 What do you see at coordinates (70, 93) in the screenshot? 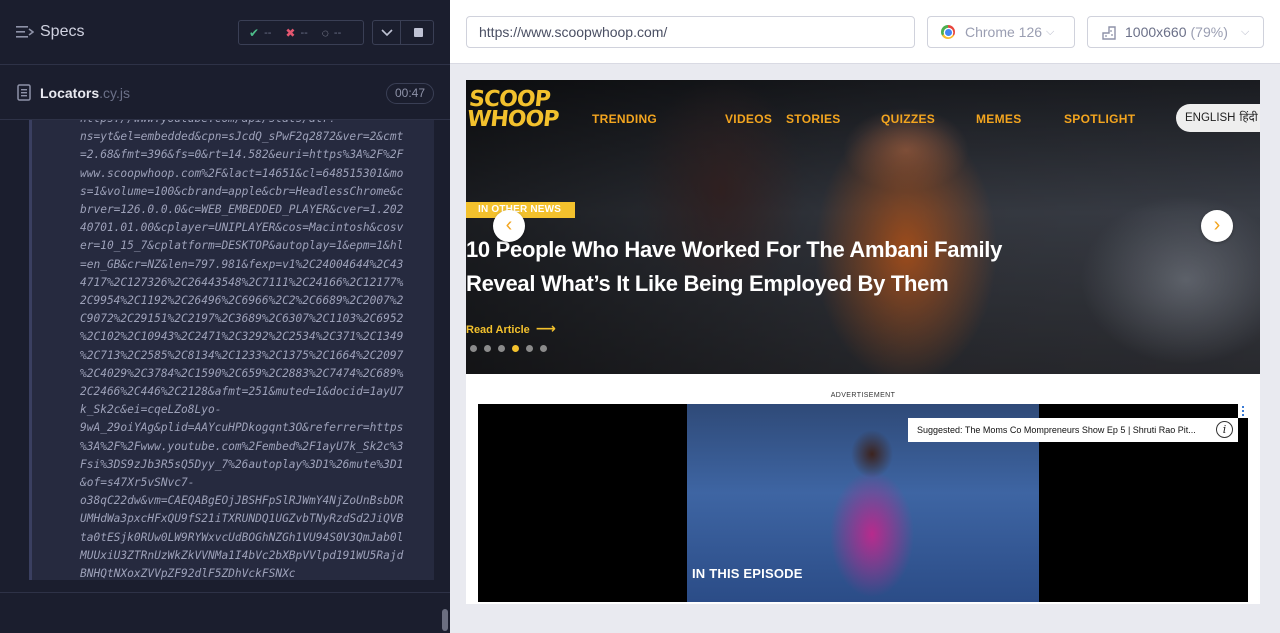
I see `spec-file-basename: Locators` at bounding box center [70, 93].